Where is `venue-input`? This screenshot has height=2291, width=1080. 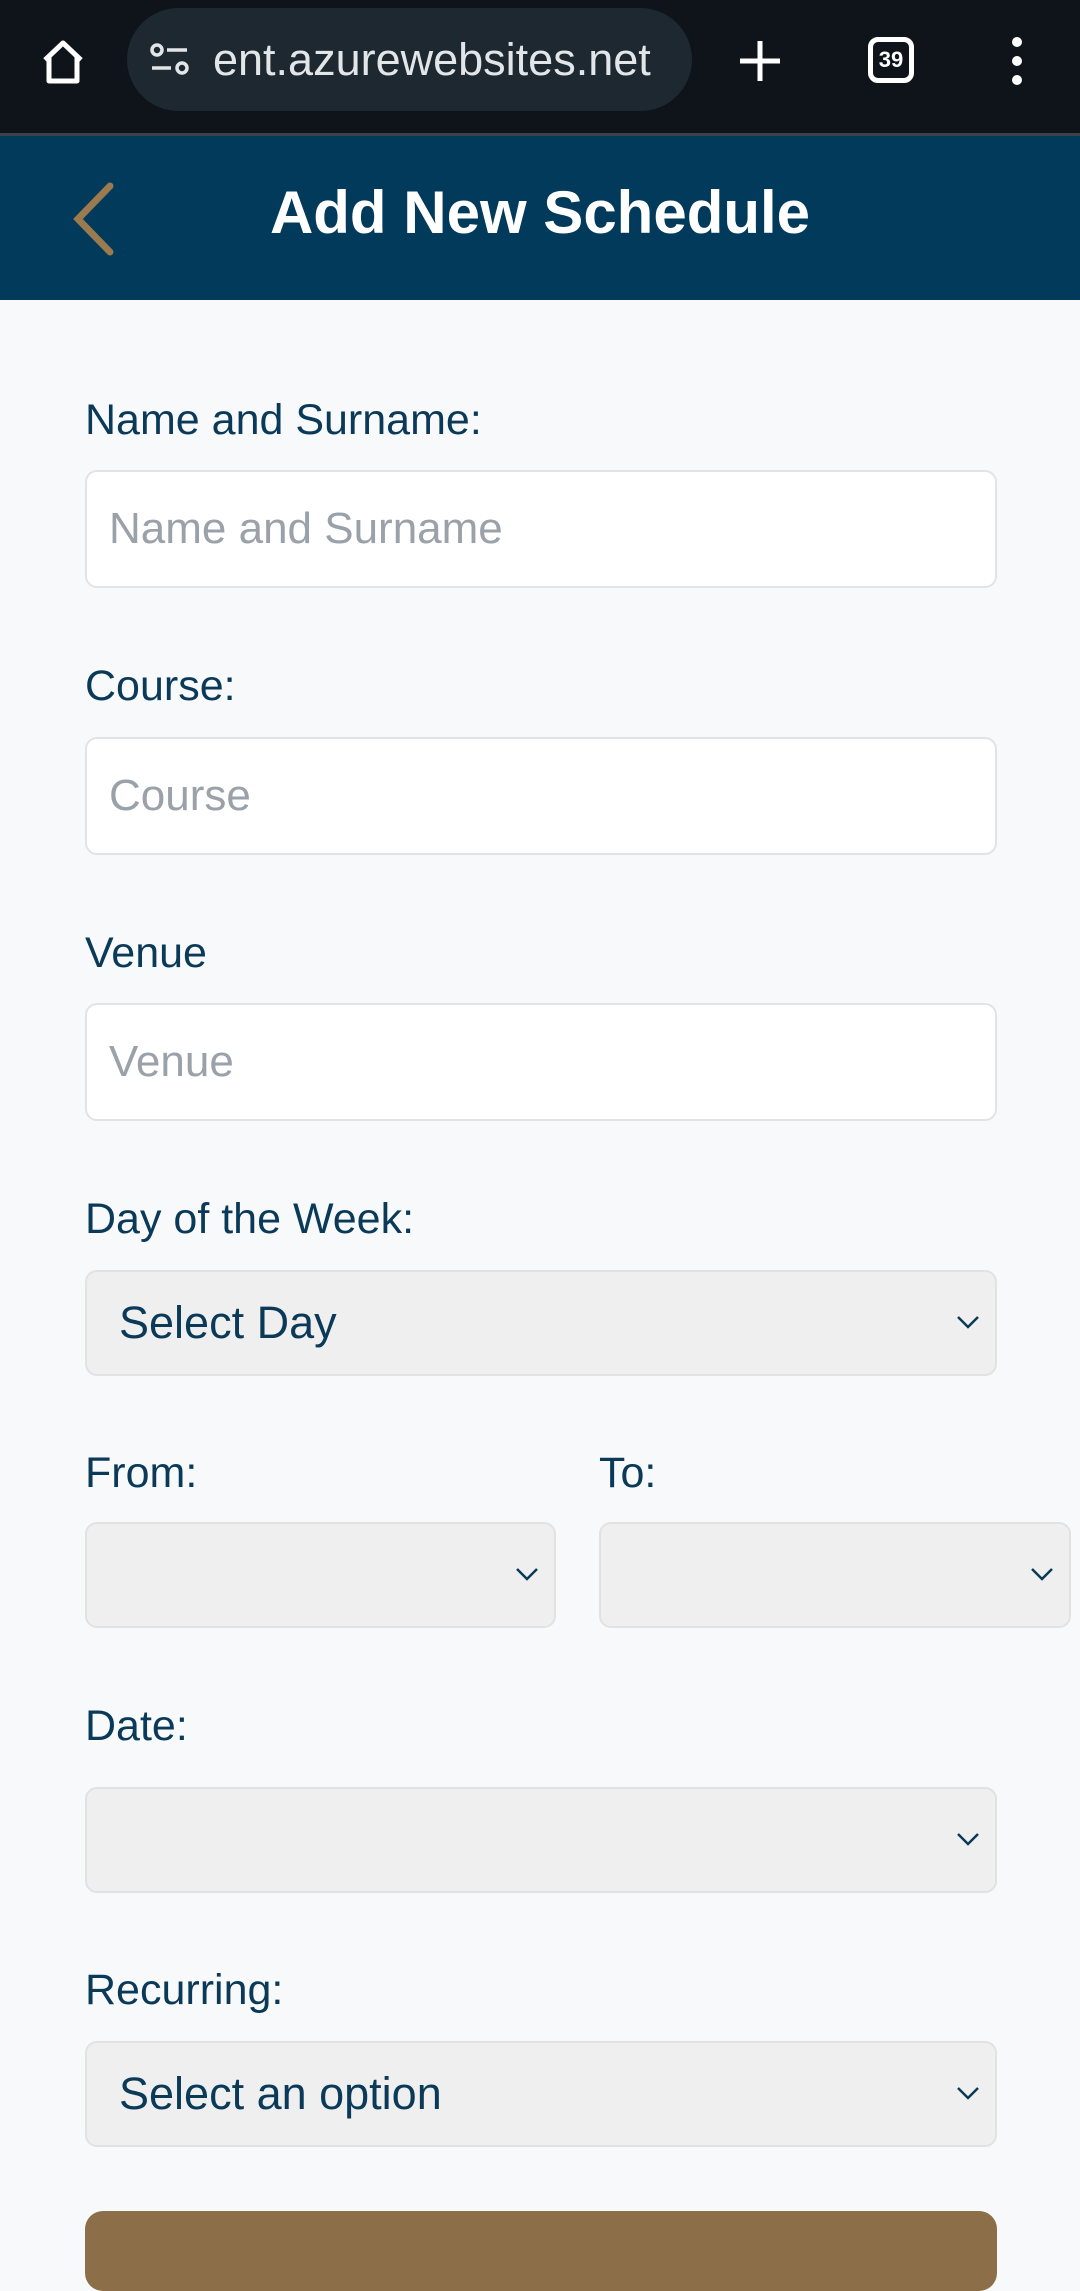 venue-input is located at coordinates (541, 1062).